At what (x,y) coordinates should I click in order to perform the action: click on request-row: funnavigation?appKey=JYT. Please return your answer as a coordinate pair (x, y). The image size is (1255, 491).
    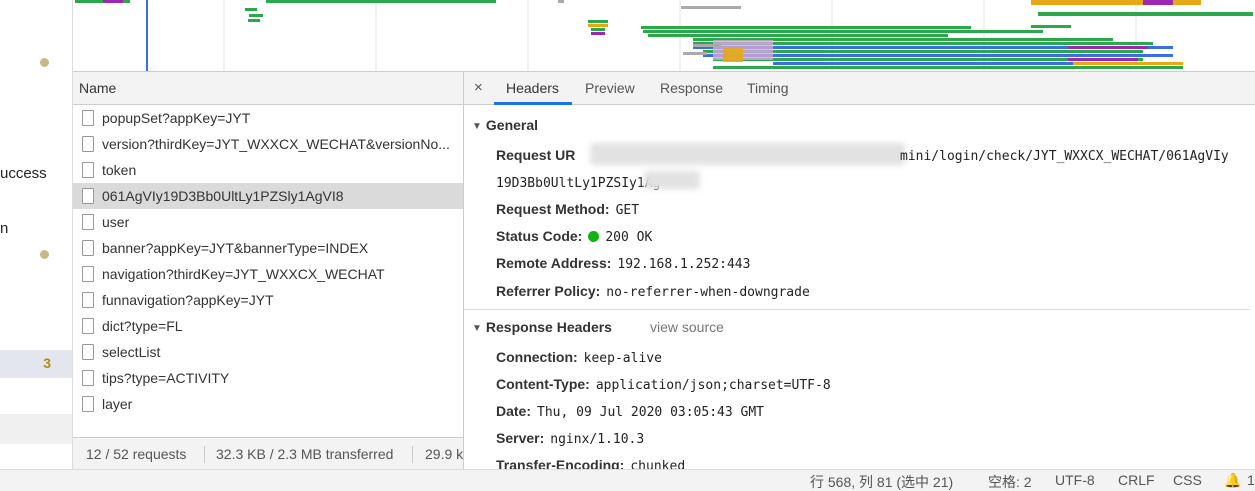
    Looking at the image, I should click on (268, 300).